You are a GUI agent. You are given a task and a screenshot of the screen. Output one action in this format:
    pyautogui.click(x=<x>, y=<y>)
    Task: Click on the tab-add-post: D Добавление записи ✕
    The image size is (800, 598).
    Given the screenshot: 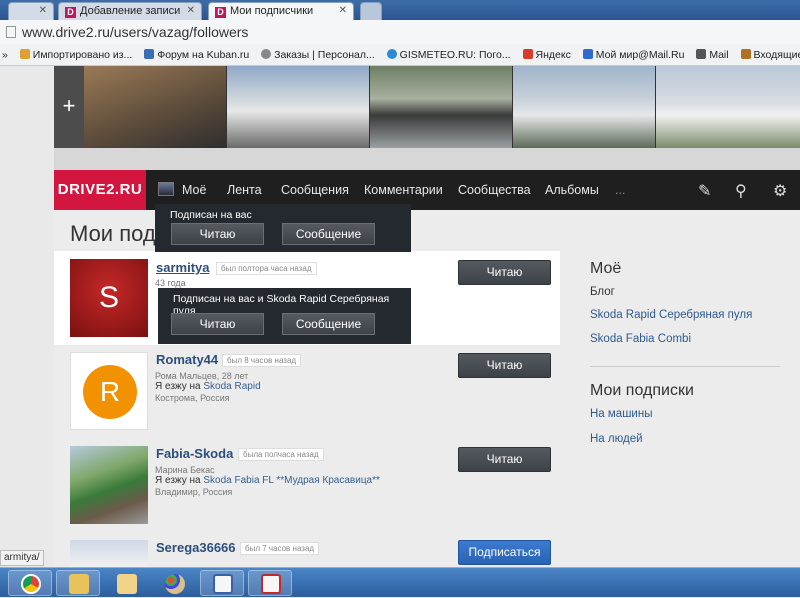 What is the action you would take?
    pyautogui.click(x=130, y=11)
    